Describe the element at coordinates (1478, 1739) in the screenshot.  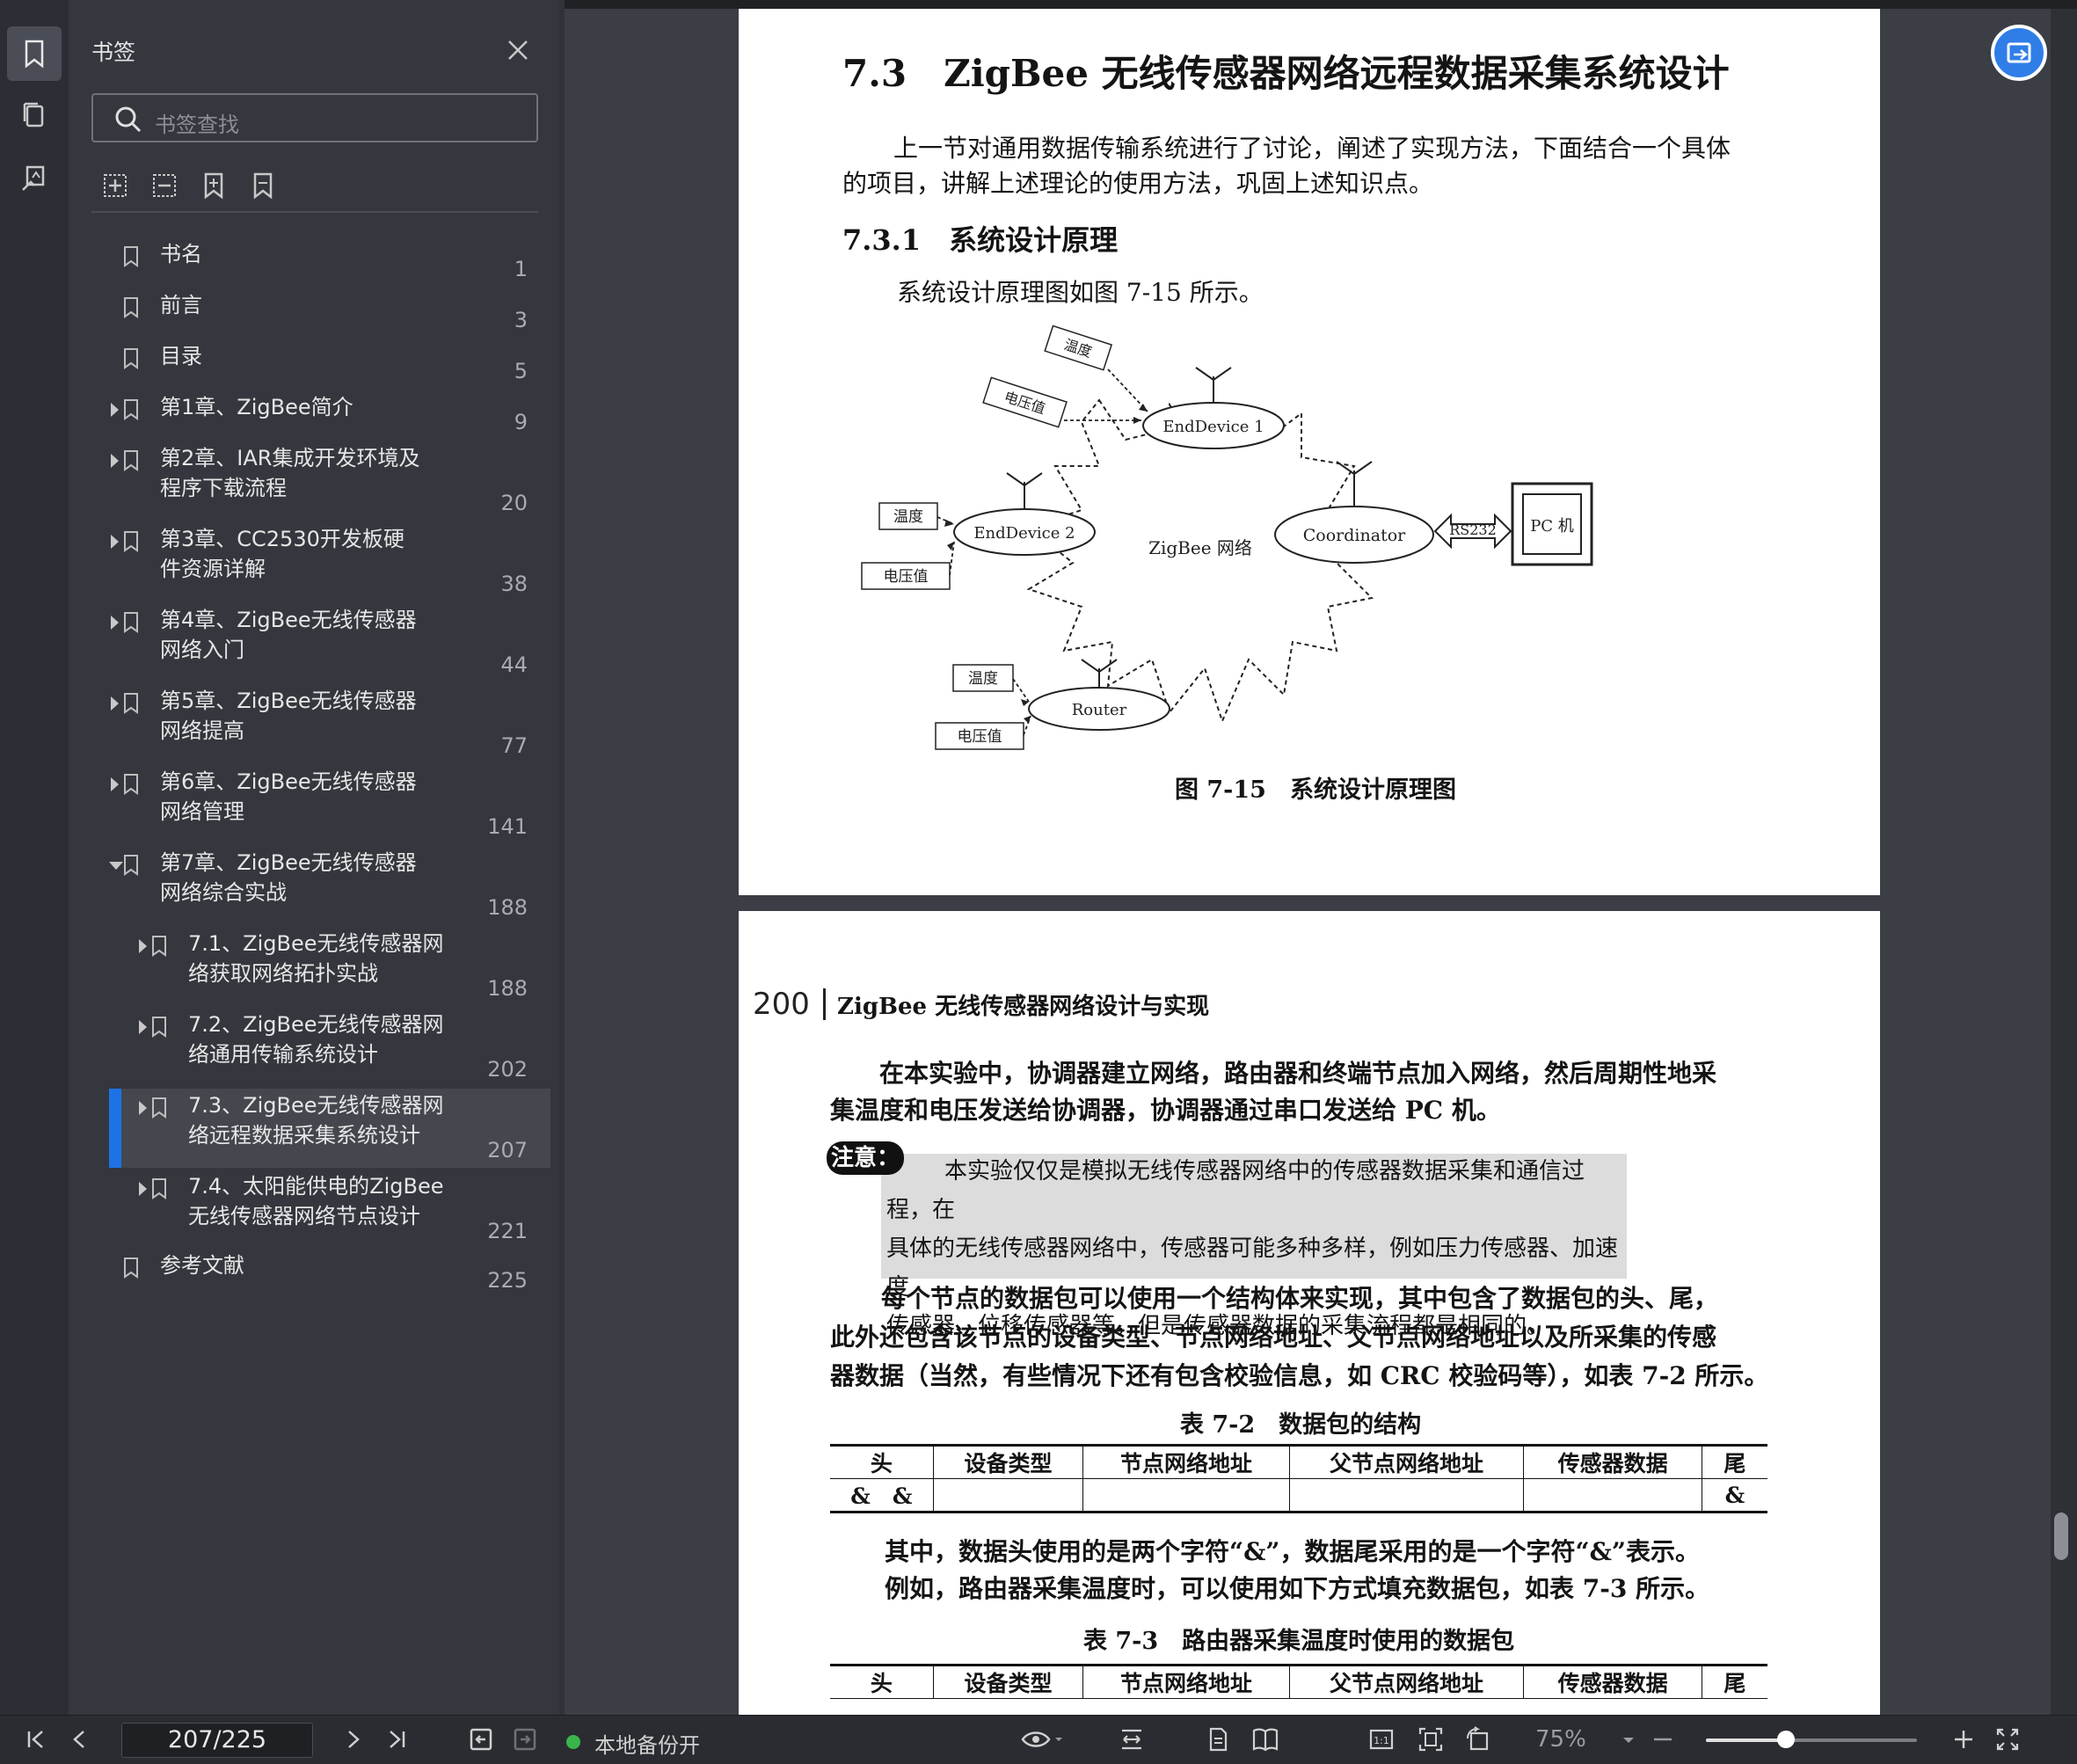
I see `rotate-icon` at that location.